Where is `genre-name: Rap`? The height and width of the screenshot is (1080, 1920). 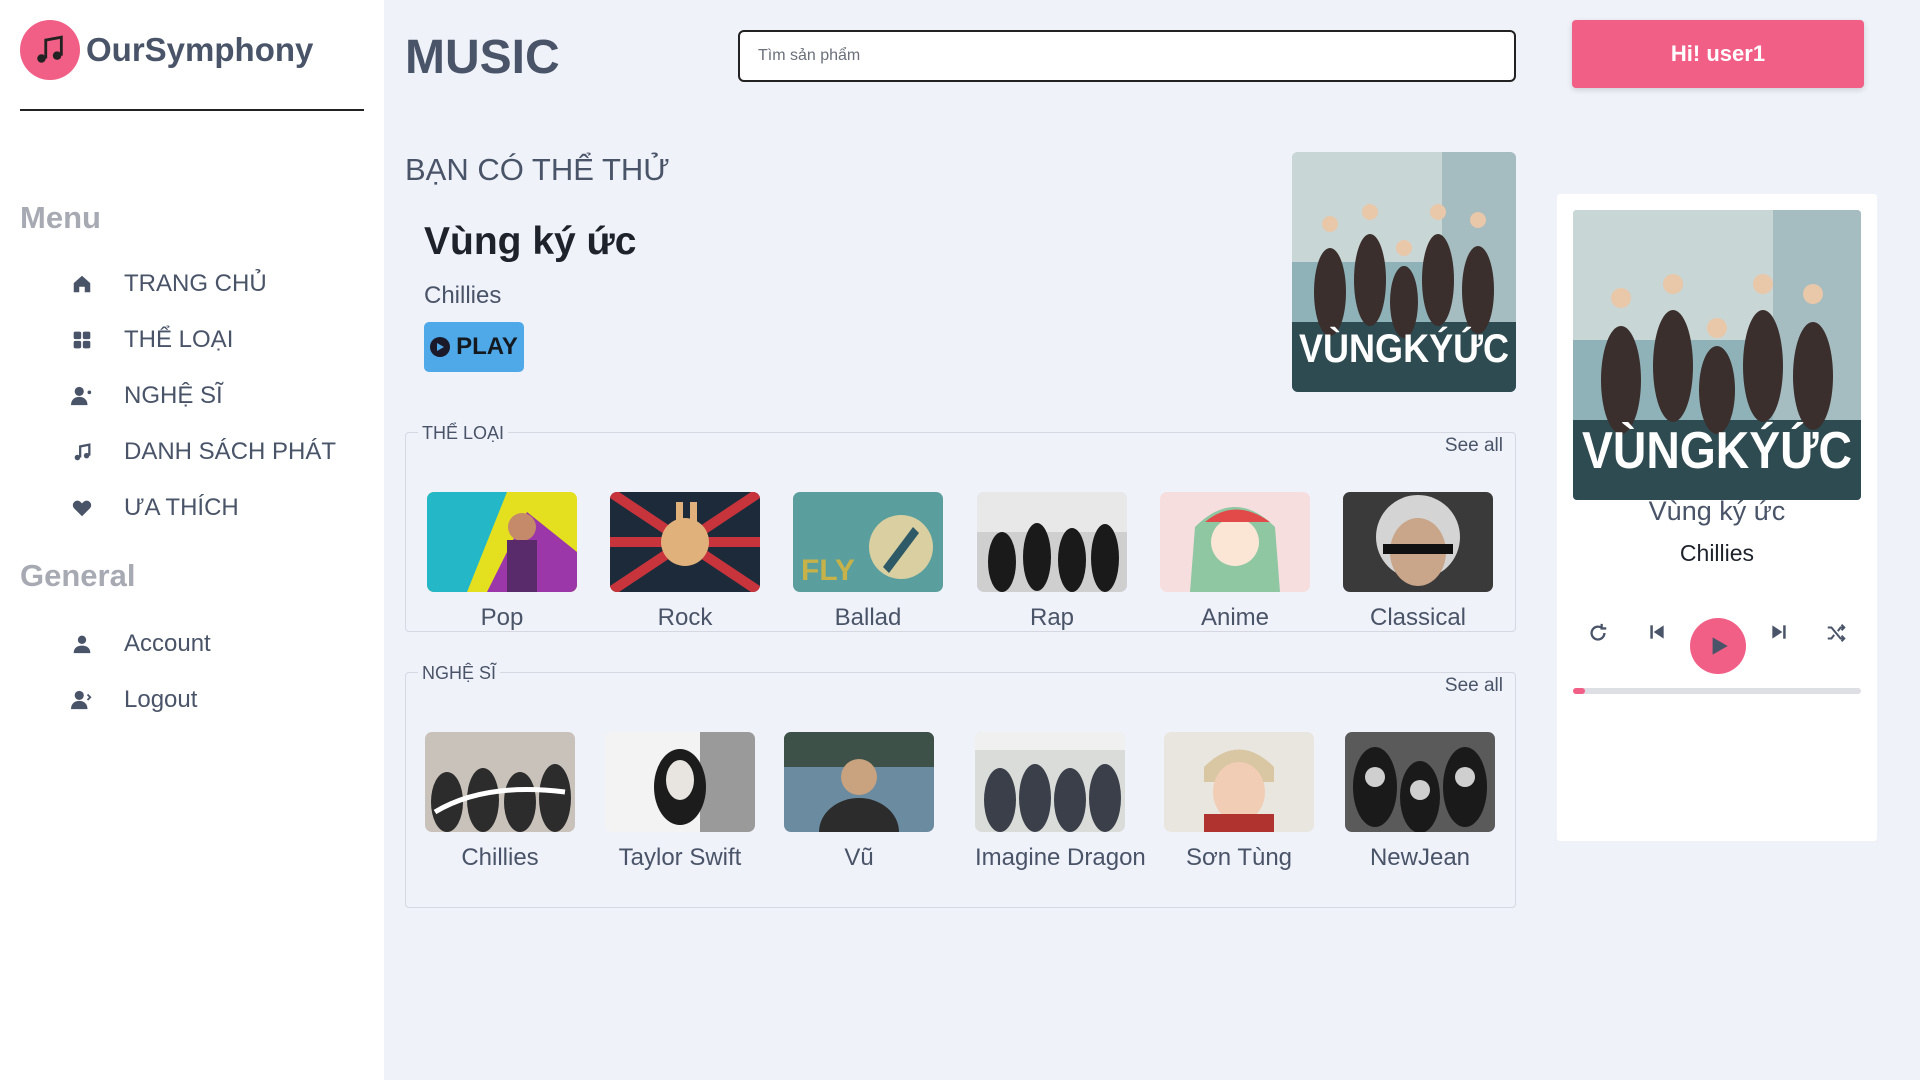
genre-name: Rap is located at coordinates (1052, 617).